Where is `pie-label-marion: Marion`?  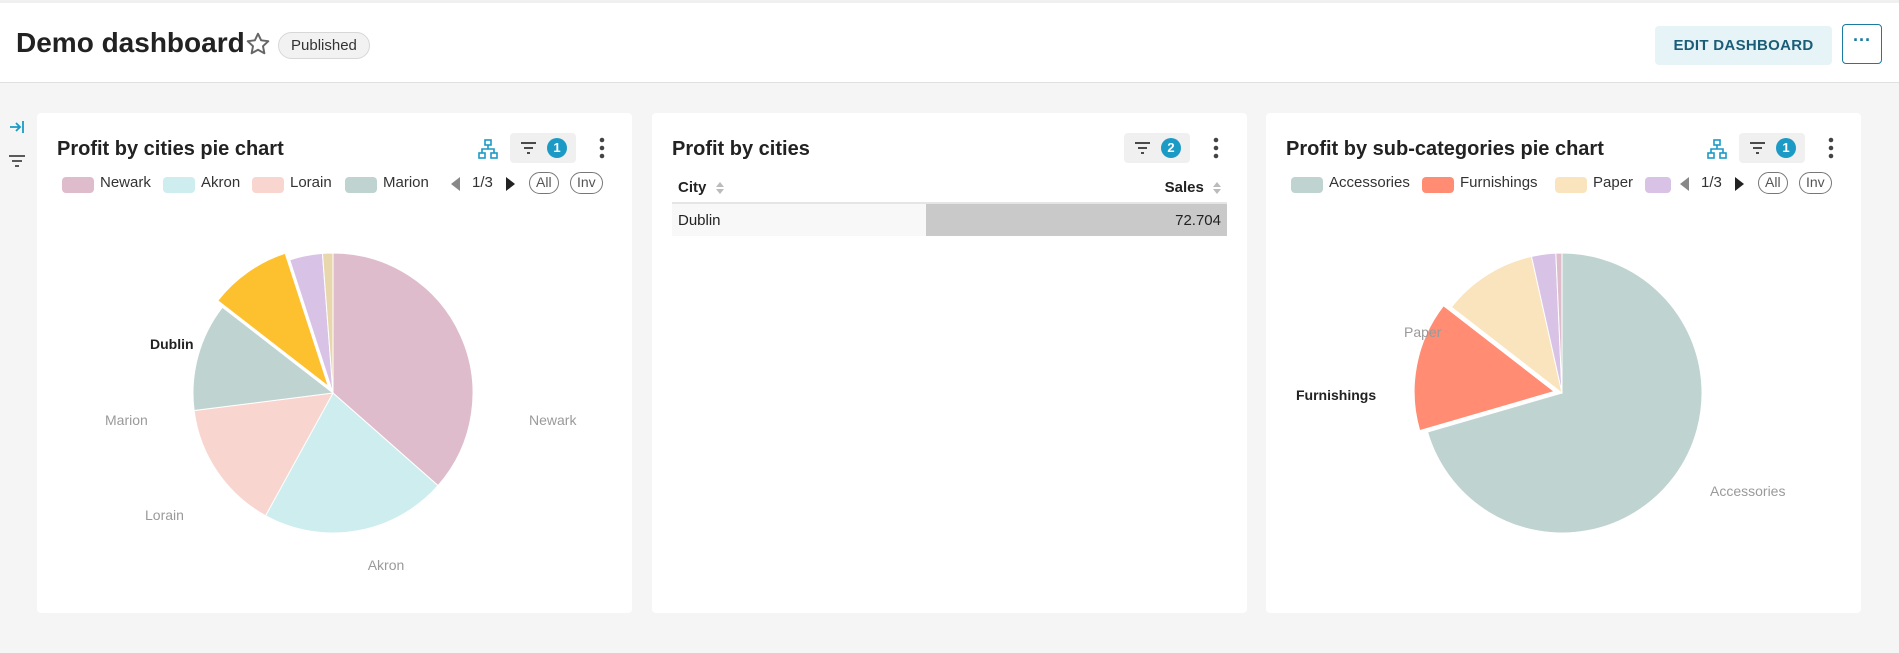 pie-label-marion: Marion is located at coordinates (126, 420).